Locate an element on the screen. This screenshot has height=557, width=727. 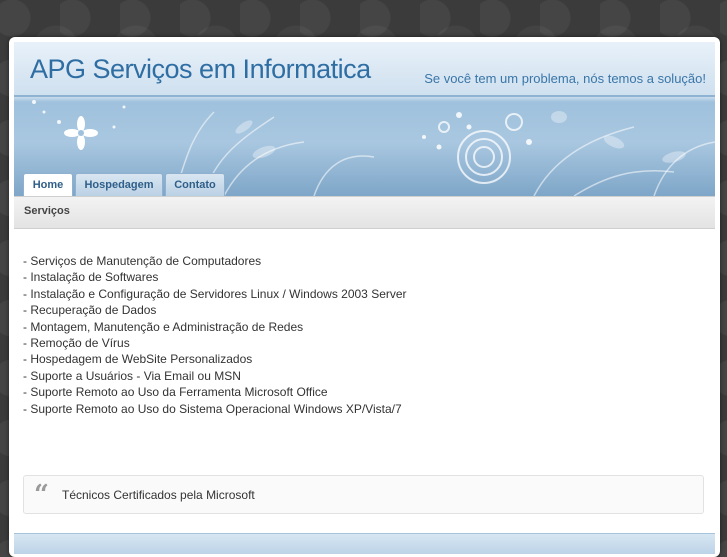
section-title: Serviços is located at coordinates (47, 211).